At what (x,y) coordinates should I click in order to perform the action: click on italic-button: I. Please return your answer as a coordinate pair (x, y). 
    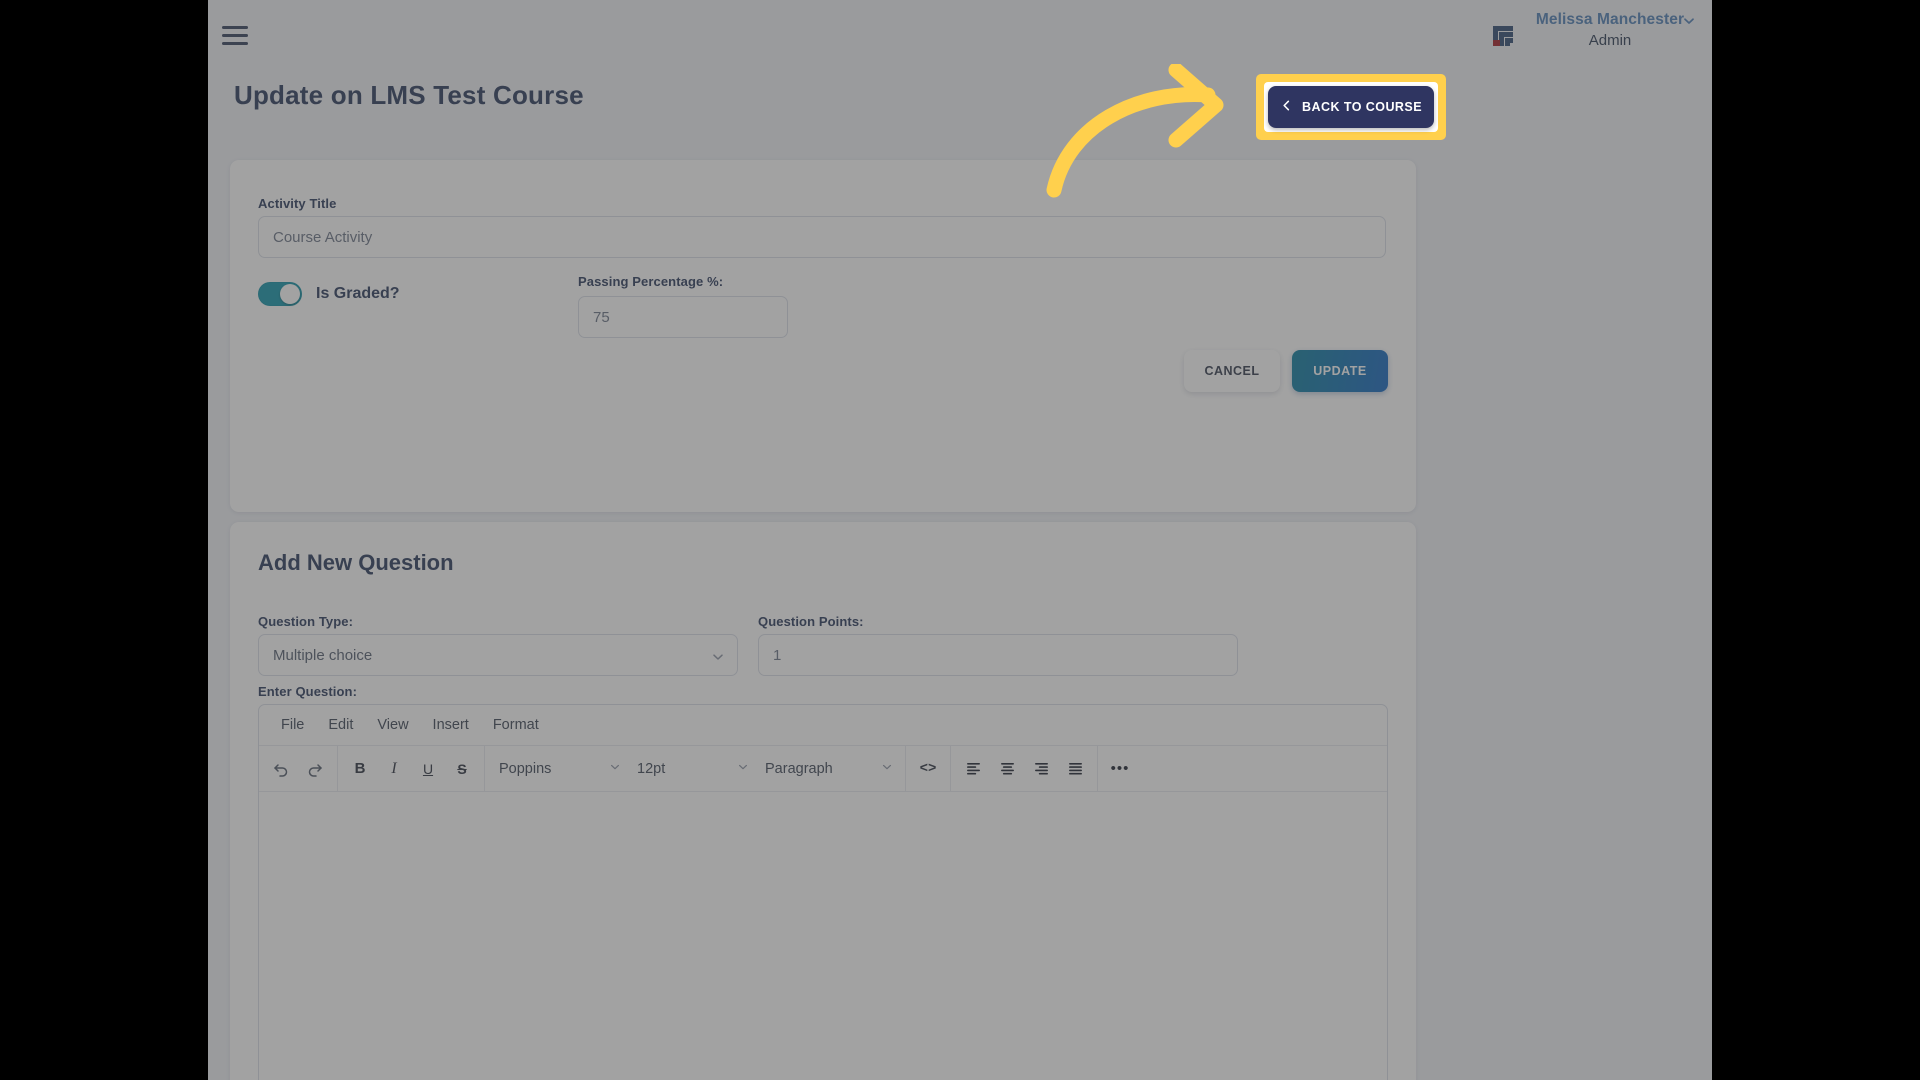
    Looking at the image, I should click on (394, 769).